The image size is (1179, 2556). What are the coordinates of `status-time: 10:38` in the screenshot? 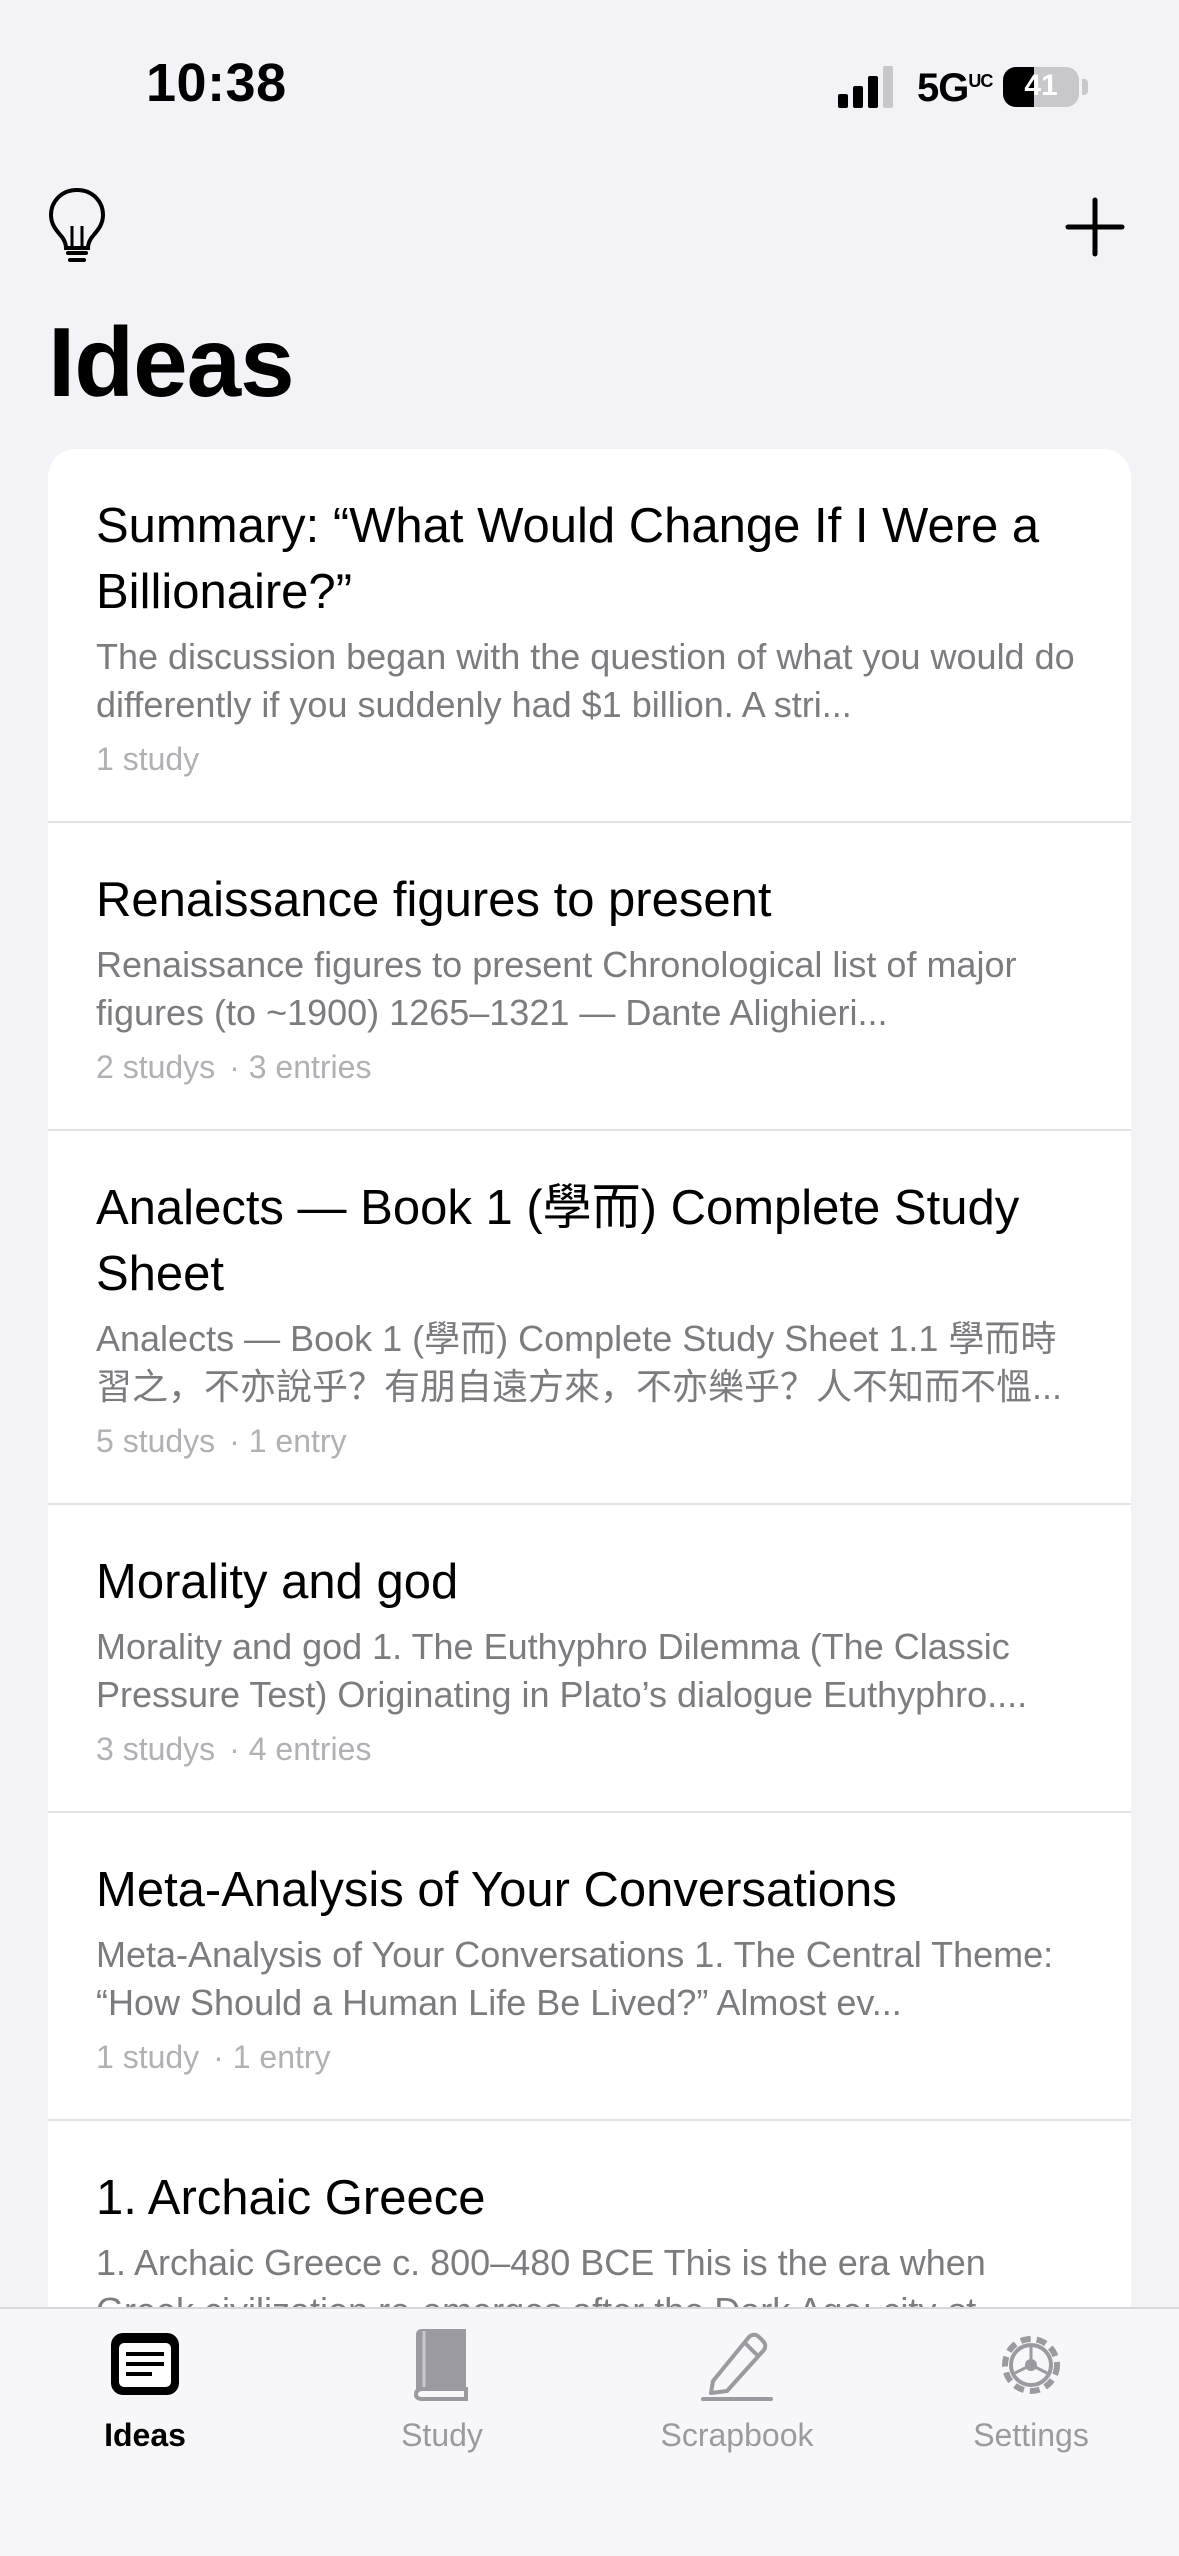 It's located at (216, 83).